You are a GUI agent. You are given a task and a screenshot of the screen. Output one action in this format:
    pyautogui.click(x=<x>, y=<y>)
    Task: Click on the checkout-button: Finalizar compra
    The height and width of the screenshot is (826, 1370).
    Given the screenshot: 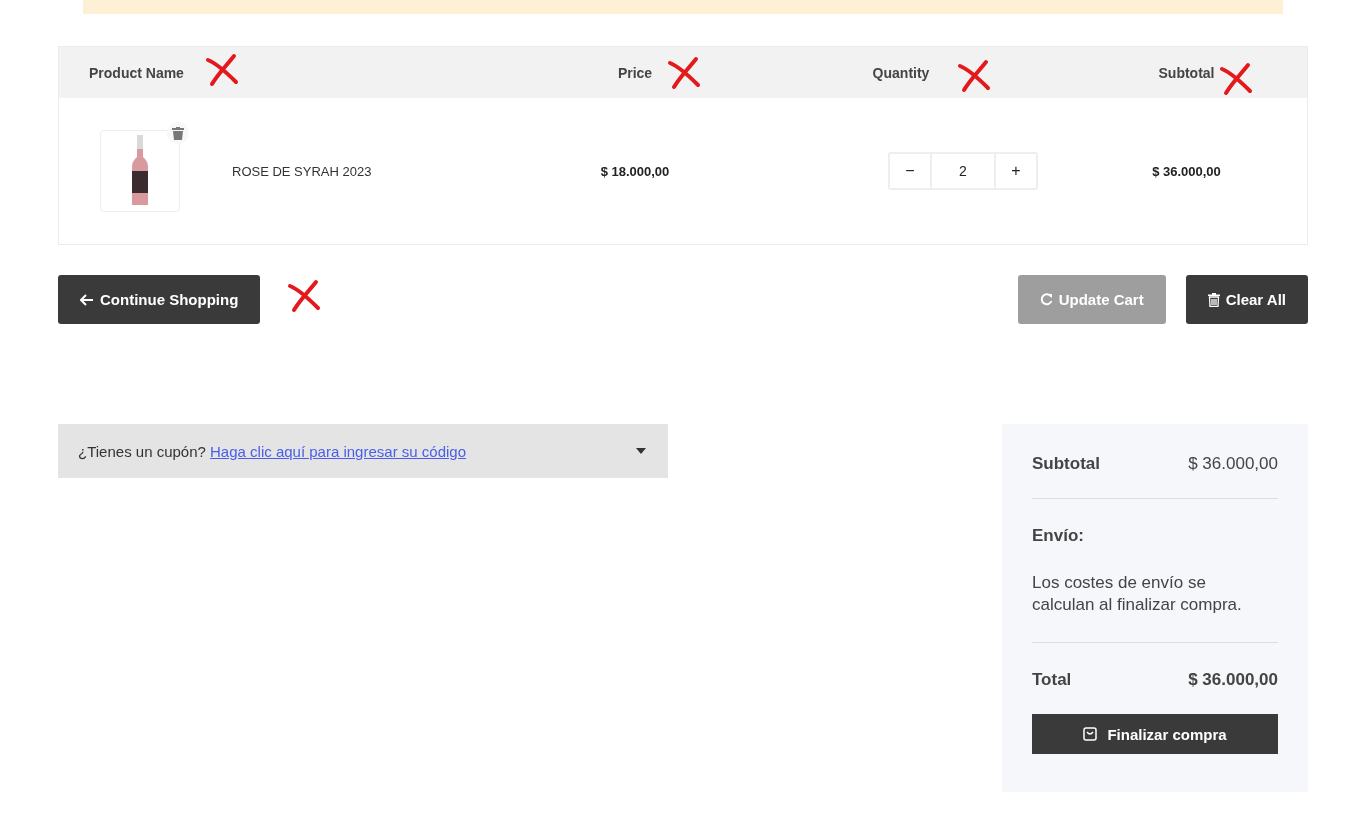 What is the action you would take?
    pyautogui.click(x=1155, y=734)
    